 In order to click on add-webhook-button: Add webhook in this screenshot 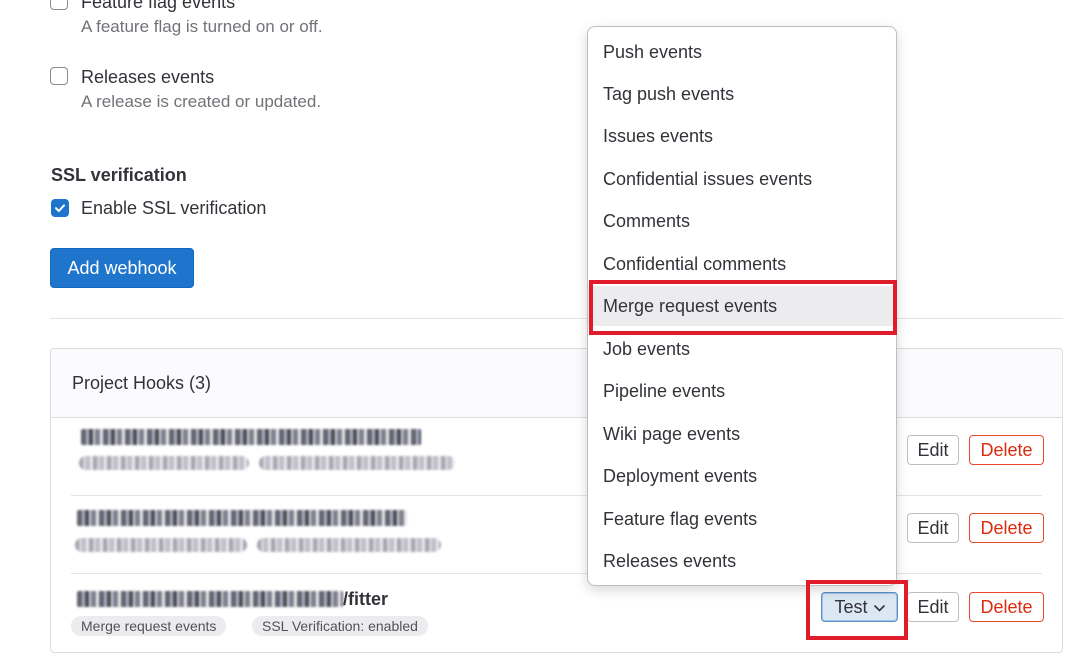, I will do `click(122, 268)`.